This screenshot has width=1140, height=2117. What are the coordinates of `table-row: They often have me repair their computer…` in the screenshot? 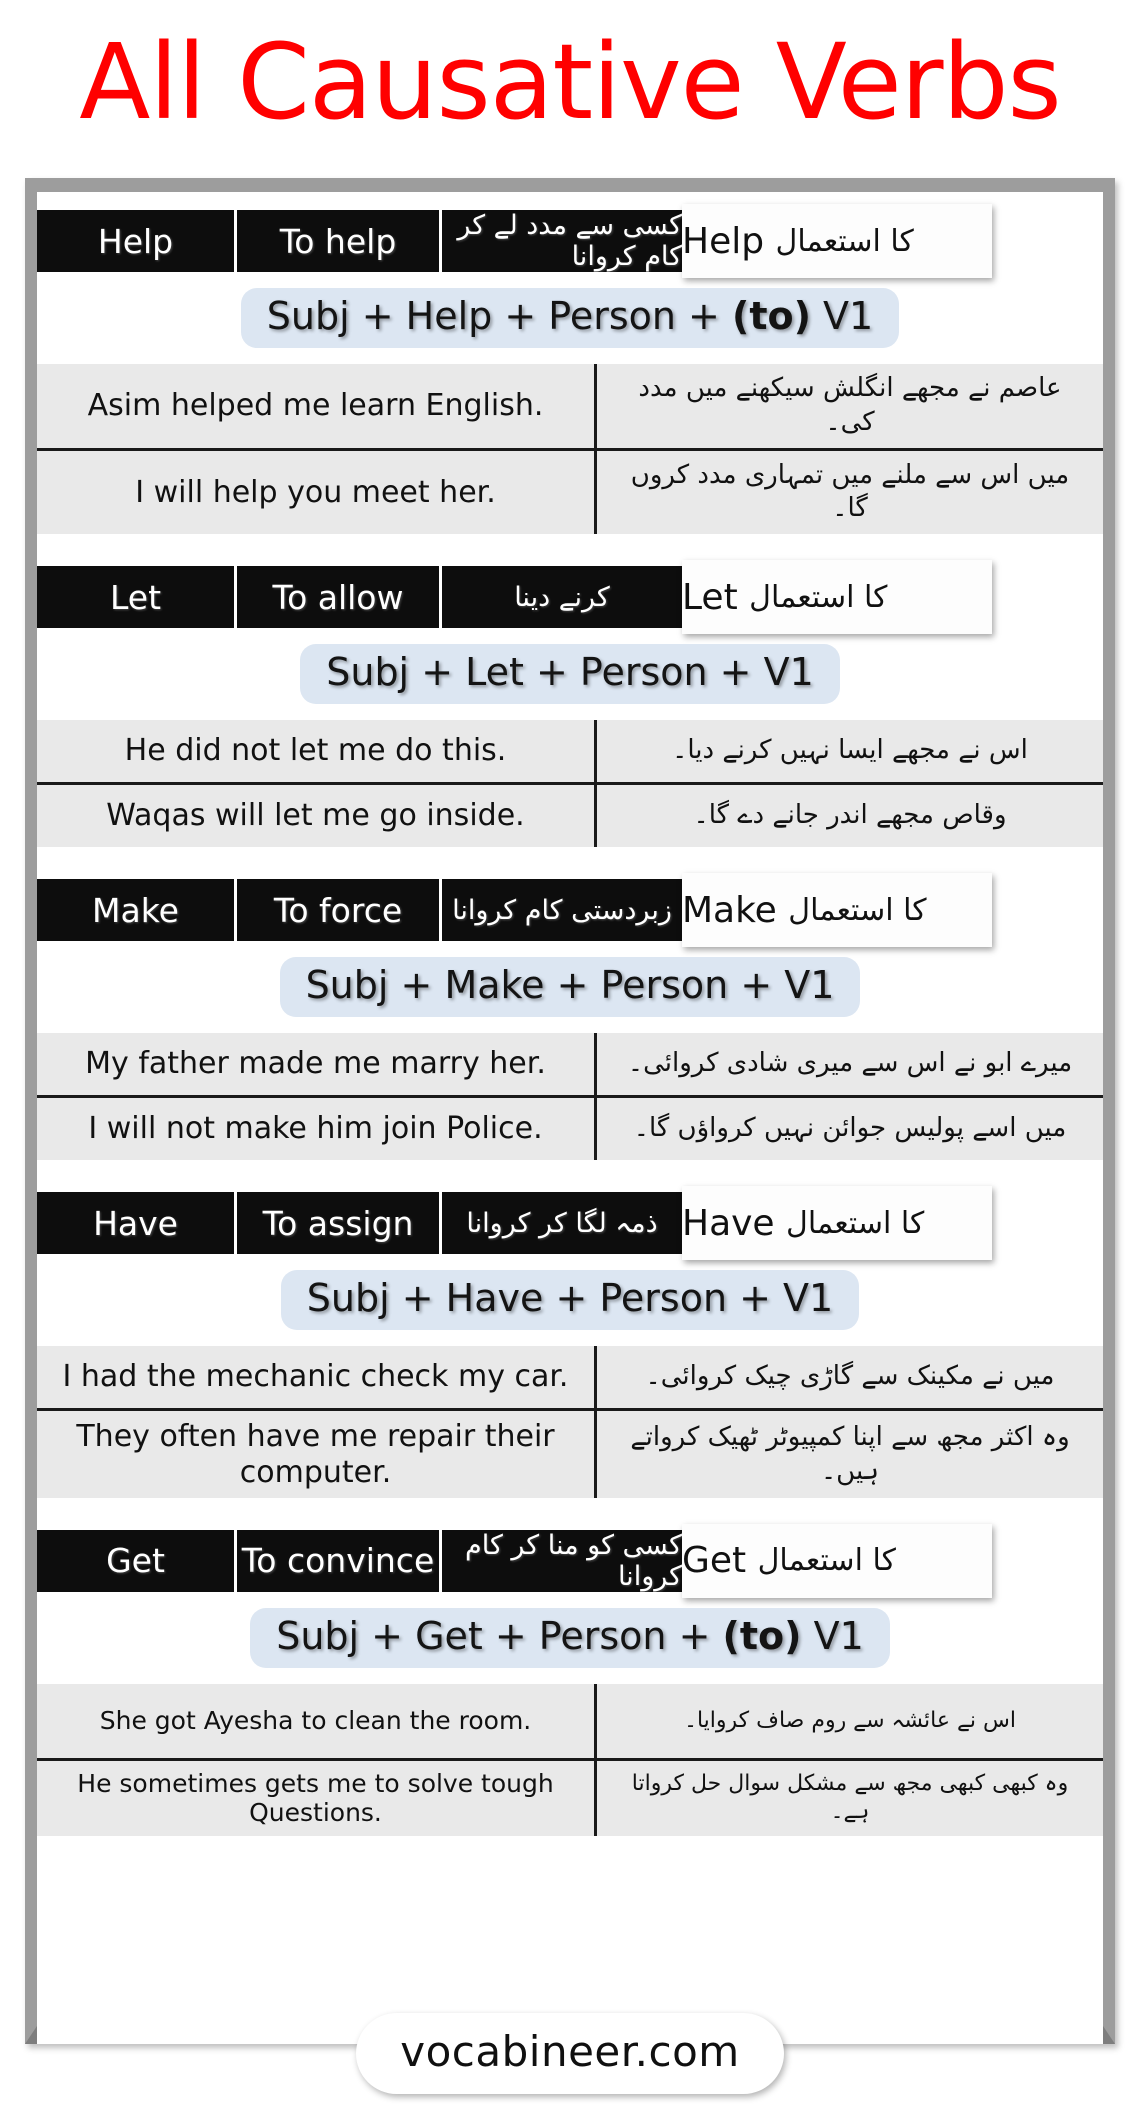 It's located at (570, 1453).